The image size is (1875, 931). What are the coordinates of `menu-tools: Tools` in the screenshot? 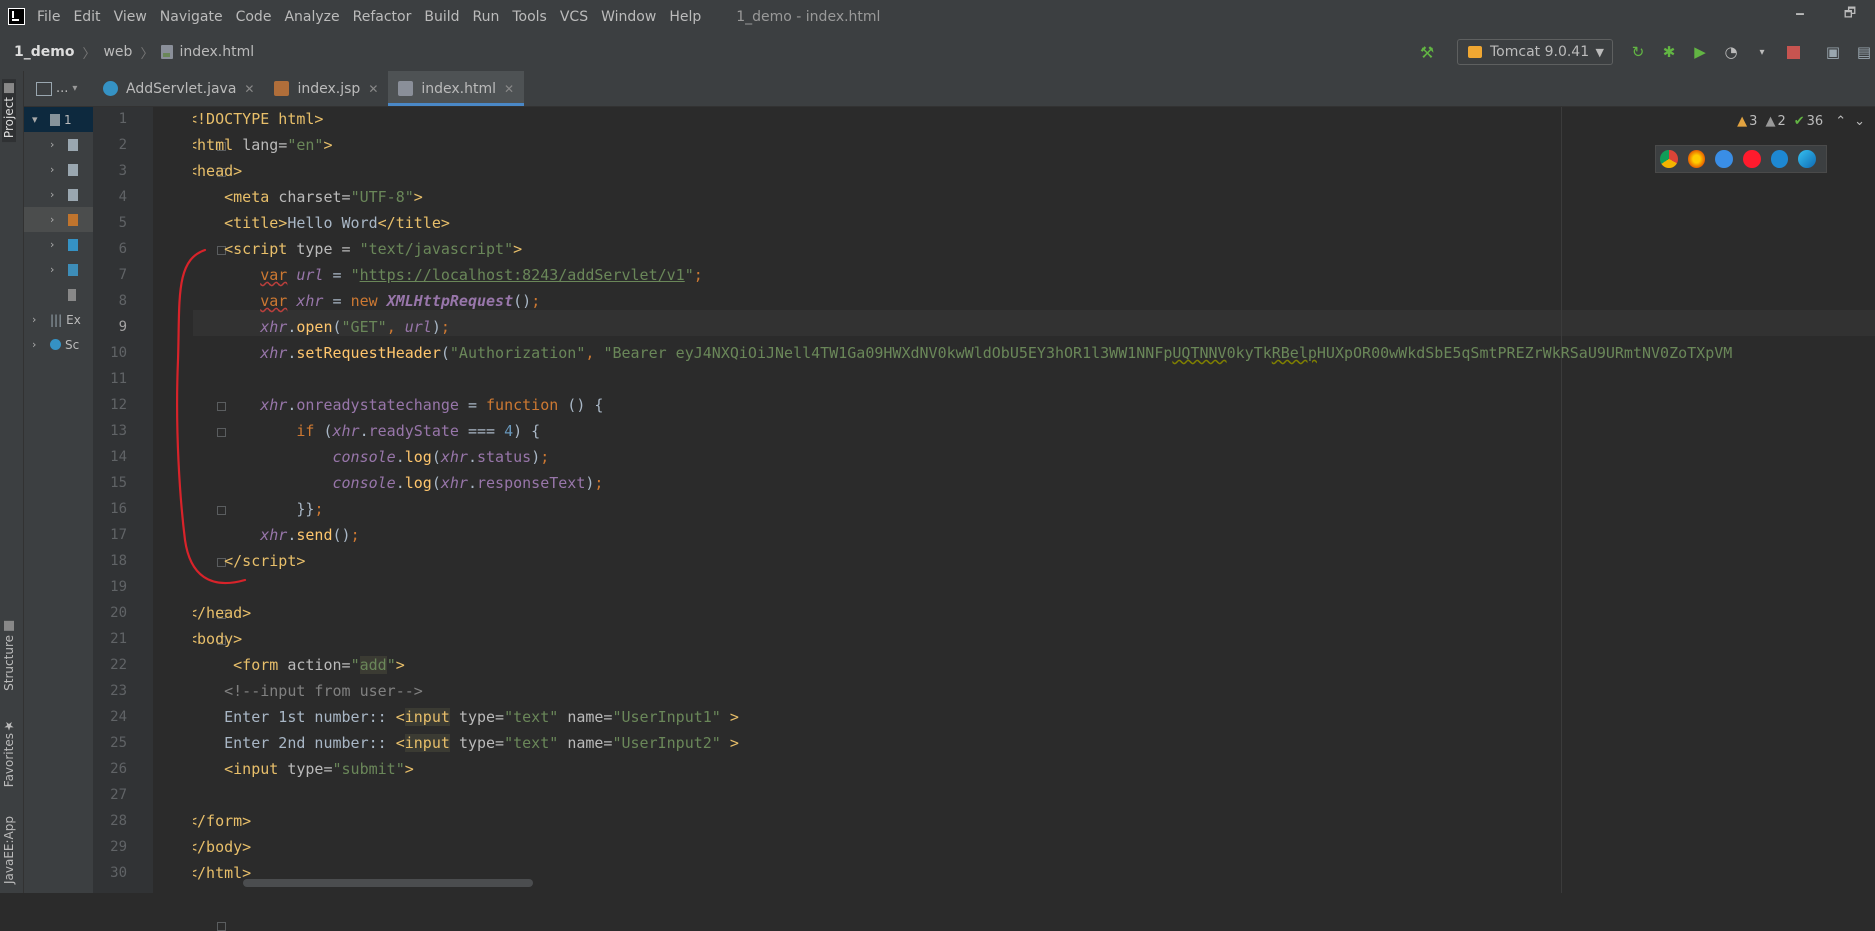 It's located at (529, 17).